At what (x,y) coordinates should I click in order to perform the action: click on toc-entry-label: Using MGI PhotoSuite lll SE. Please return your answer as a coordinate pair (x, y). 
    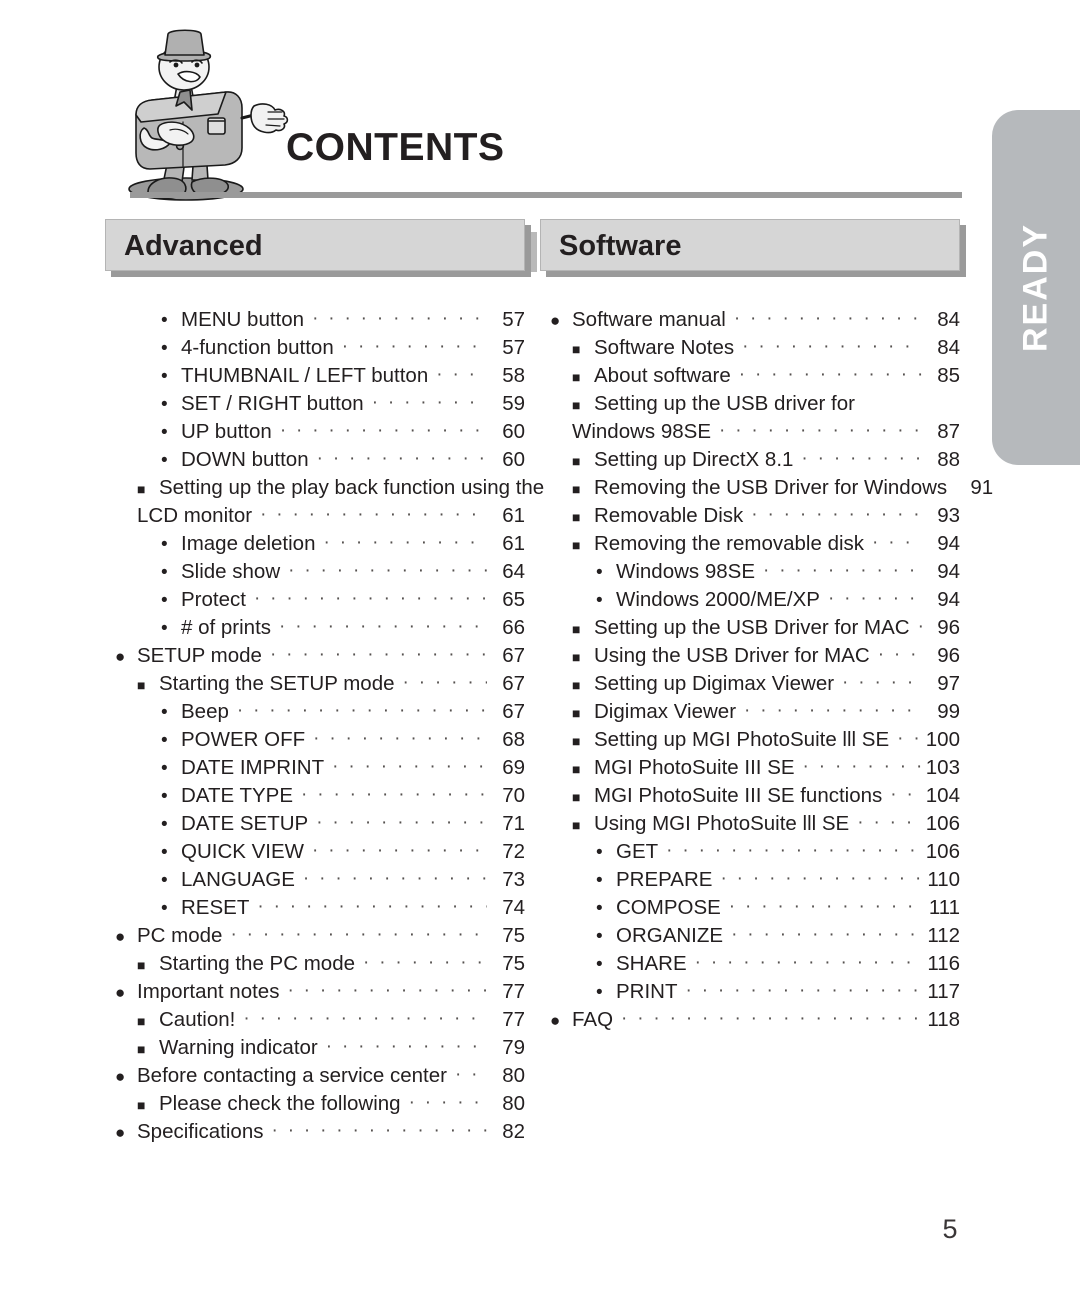
    Looking at the image, I should click on (722, 823).